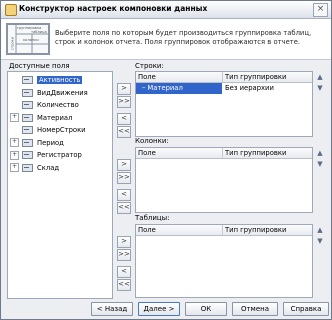 This screenshot has height=320, width=332. What do you see at coordinates (320, 164) in the screenshot?
I see `columns-down-icon: ▼` at bounding box center [320, 164].